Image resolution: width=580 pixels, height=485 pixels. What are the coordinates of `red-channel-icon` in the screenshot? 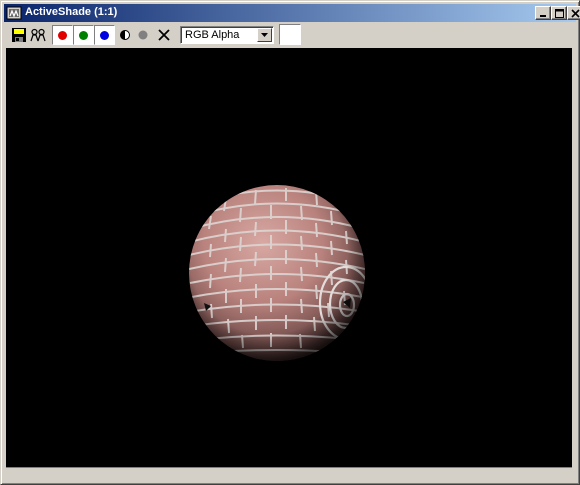 It's located at (62, 35).